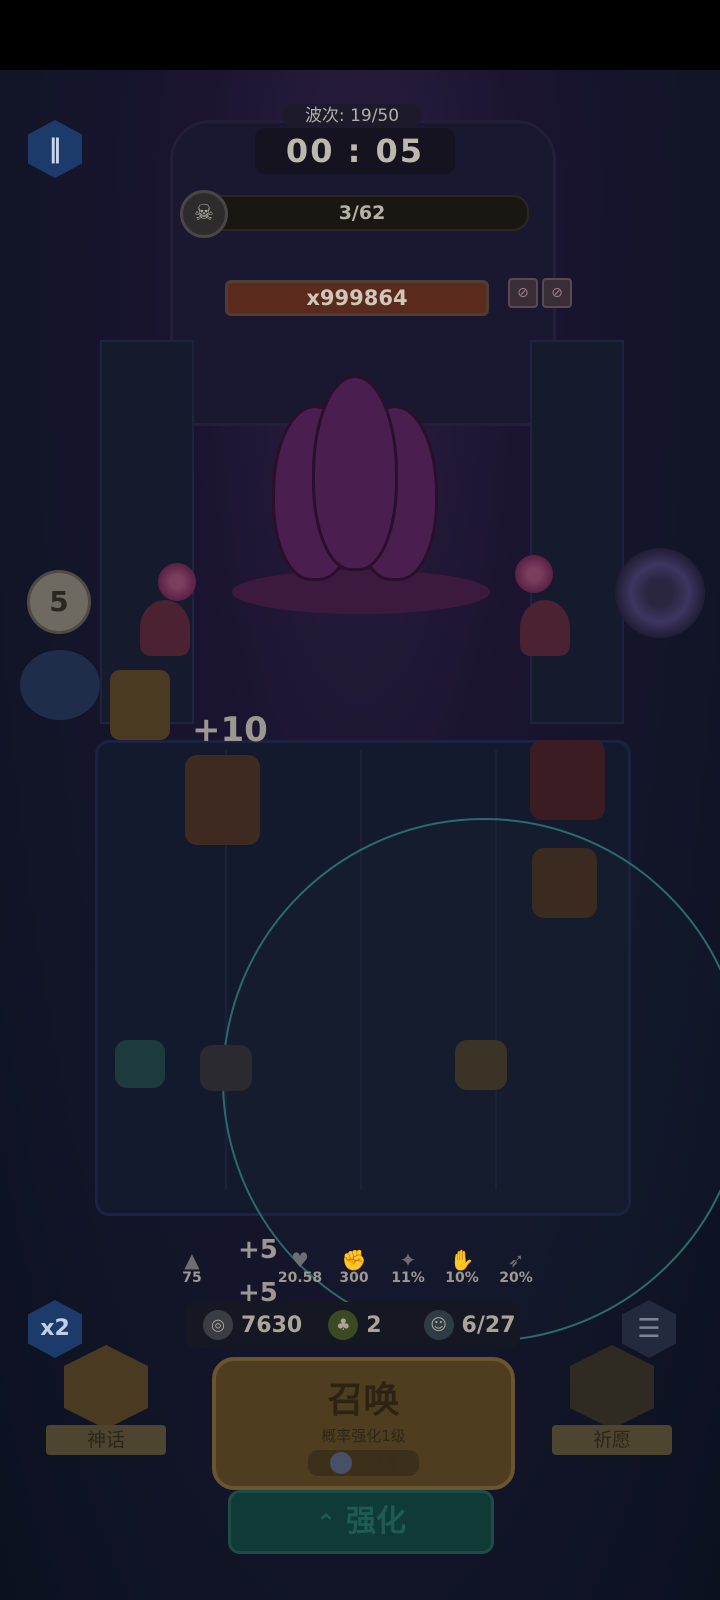  Describe the element at coordinates (516, 1260) in the screenshot. I see `boot-icon: ➶` at that location.